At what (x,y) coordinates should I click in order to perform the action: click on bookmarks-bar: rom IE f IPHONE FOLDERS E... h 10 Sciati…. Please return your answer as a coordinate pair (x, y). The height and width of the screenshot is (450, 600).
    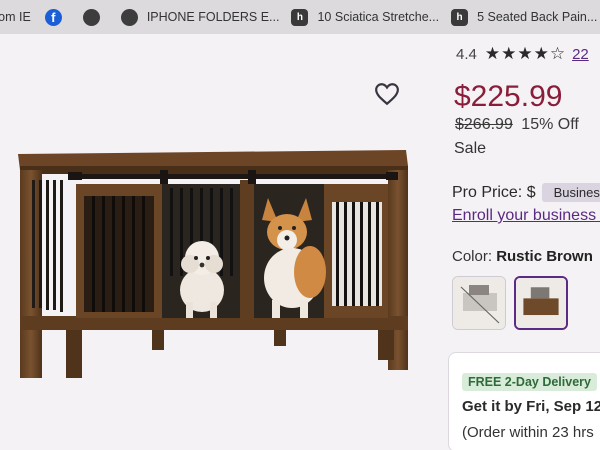
    Looking at the image, I should click on (300, 17).